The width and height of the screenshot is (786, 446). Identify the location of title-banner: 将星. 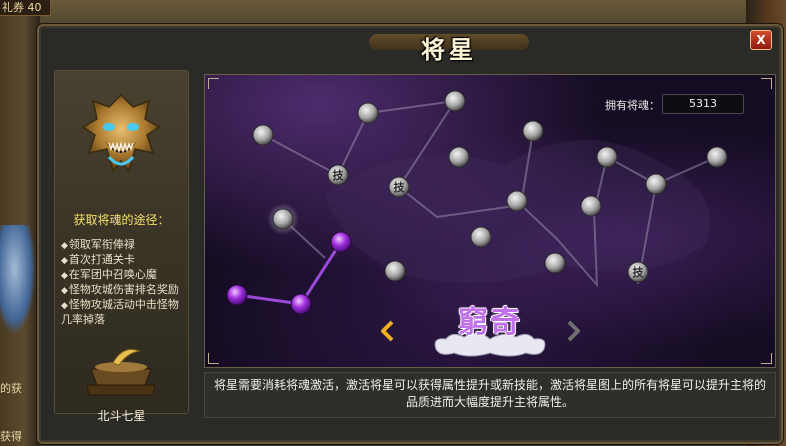
(449, 45).